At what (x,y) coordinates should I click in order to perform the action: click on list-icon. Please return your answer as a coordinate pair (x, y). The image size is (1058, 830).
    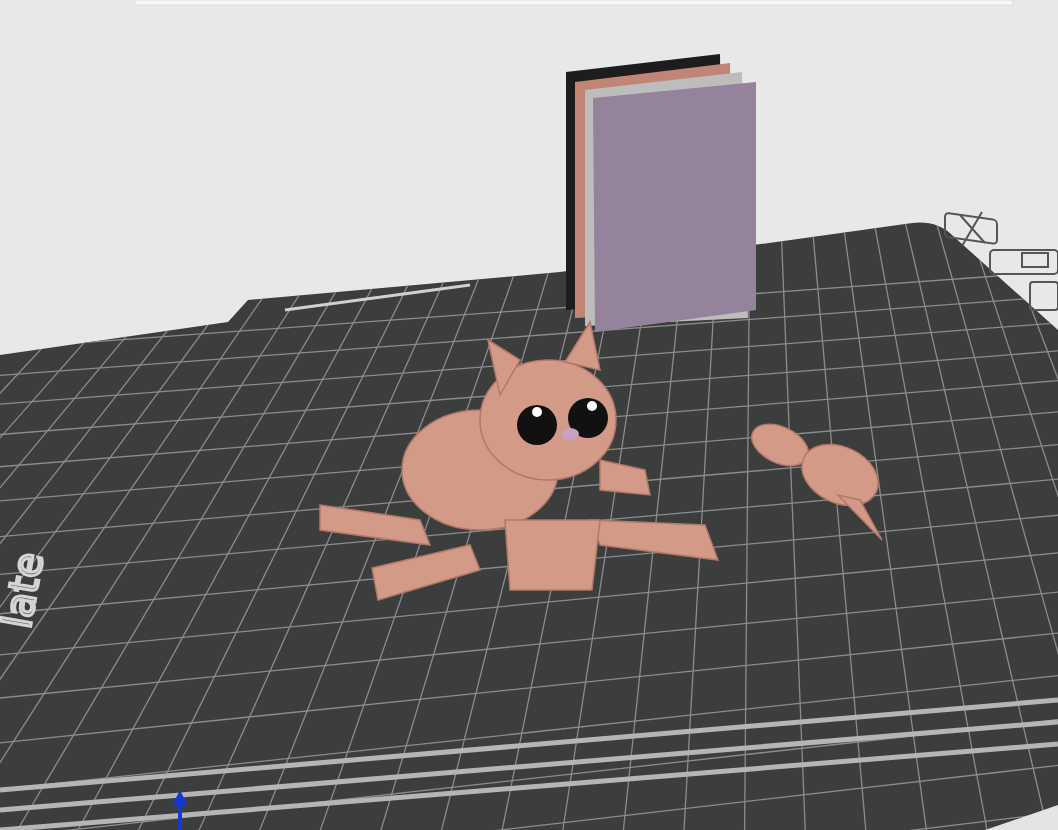
    Looking at the image, I should click on (1043, 296).